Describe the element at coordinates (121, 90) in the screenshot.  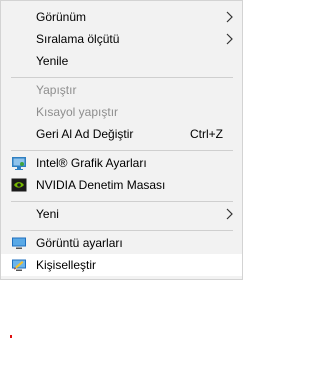
I see `menu-item-paste: Yapıştır` at that location.